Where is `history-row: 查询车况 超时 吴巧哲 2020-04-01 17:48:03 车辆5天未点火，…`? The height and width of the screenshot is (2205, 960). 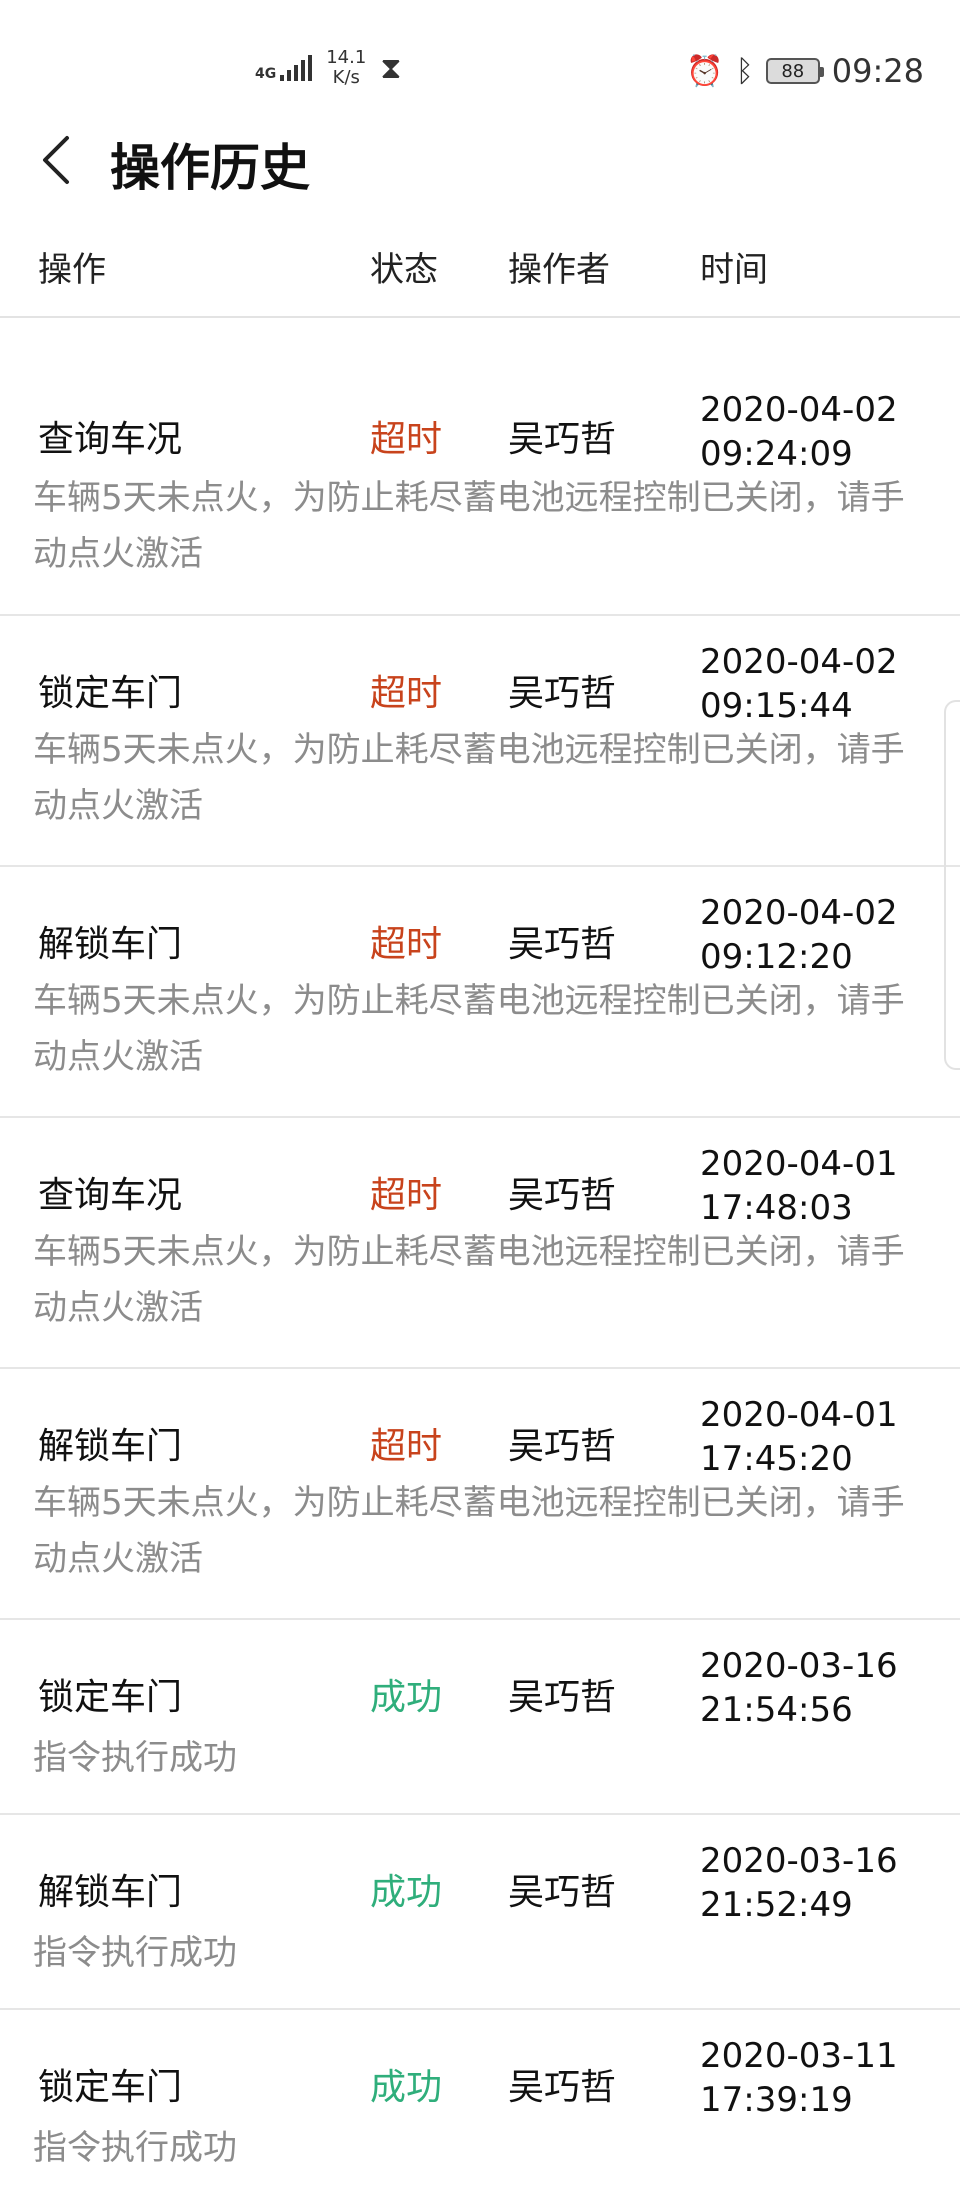
history-row: 查询车况 超时 吴巧哲 2020-04-01 17:48:03 车辆5天未点火，… is located at coordinates (480, 1243).